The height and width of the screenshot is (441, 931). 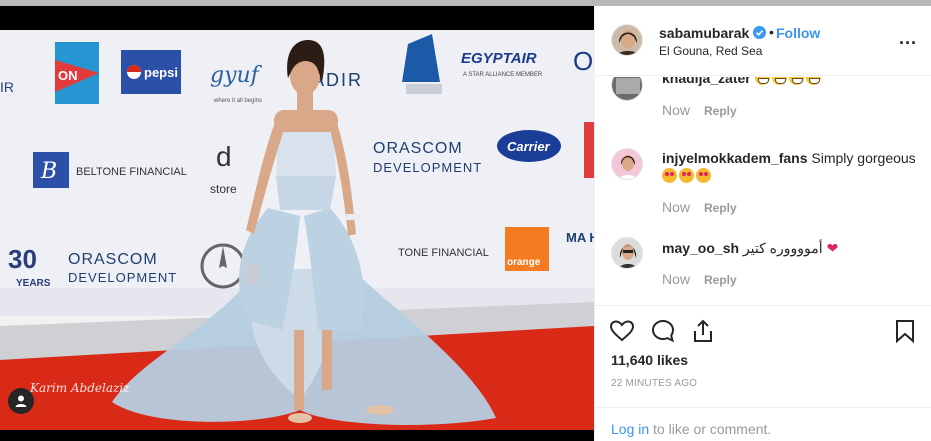 What do you see at coordinates (7, 87) in the screenshot?
I see `iris-logo-text: IR` at bounding box center [7, 87].